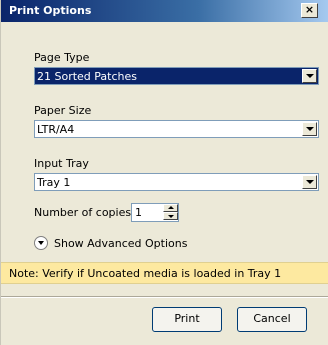 Image resolution: width=328 pixels, height=345 pixels. Describe the element at coordinates (176, 76) in the screenshot. I see `page-type-select: 21 Sorted Patches` at that location.